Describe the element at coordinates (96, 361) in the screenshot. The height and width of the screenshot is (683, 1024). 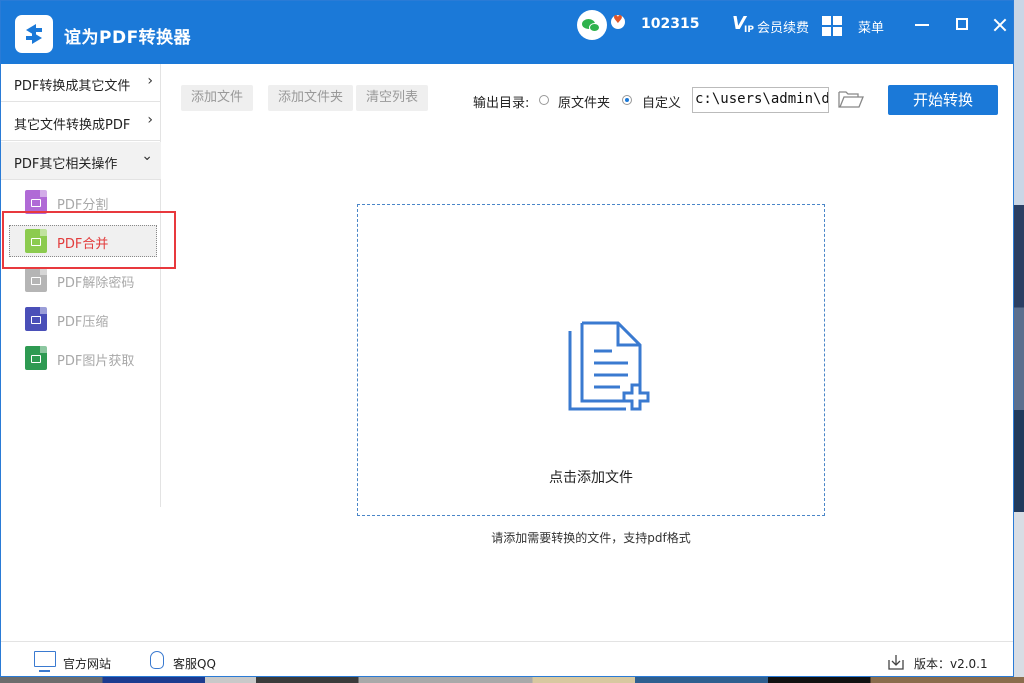
I see `sidebar-item-label: PDF图片获取` at that location.